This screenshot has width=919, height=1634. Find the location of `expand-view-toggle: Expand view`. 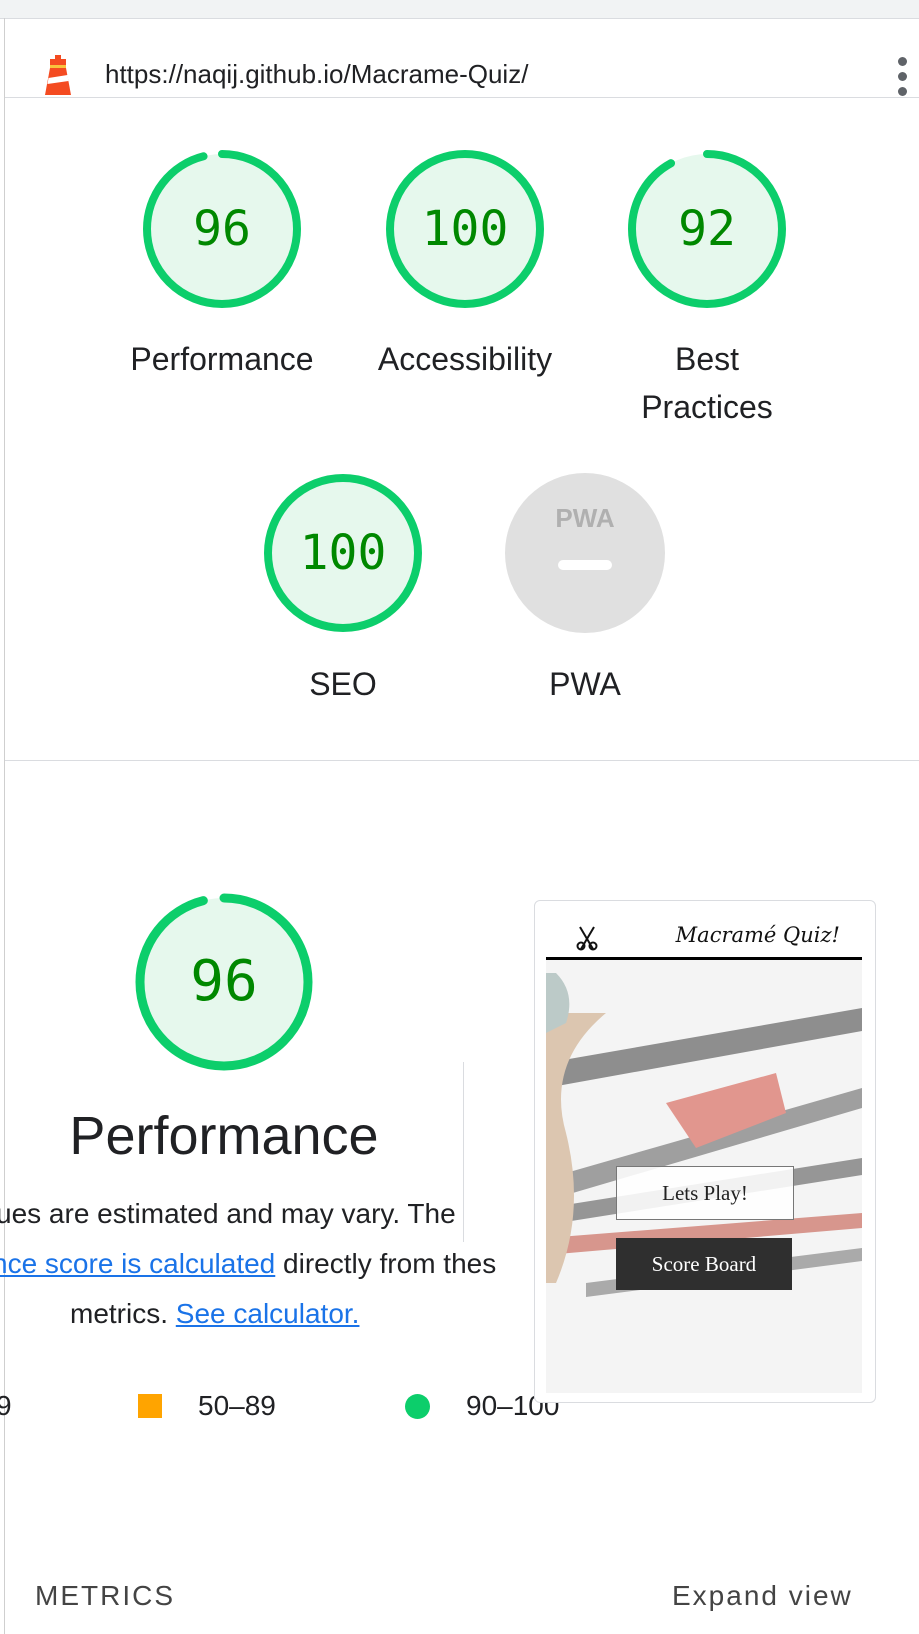

expand-view-toggle: Expand view is located at coordinates (762, 1596).